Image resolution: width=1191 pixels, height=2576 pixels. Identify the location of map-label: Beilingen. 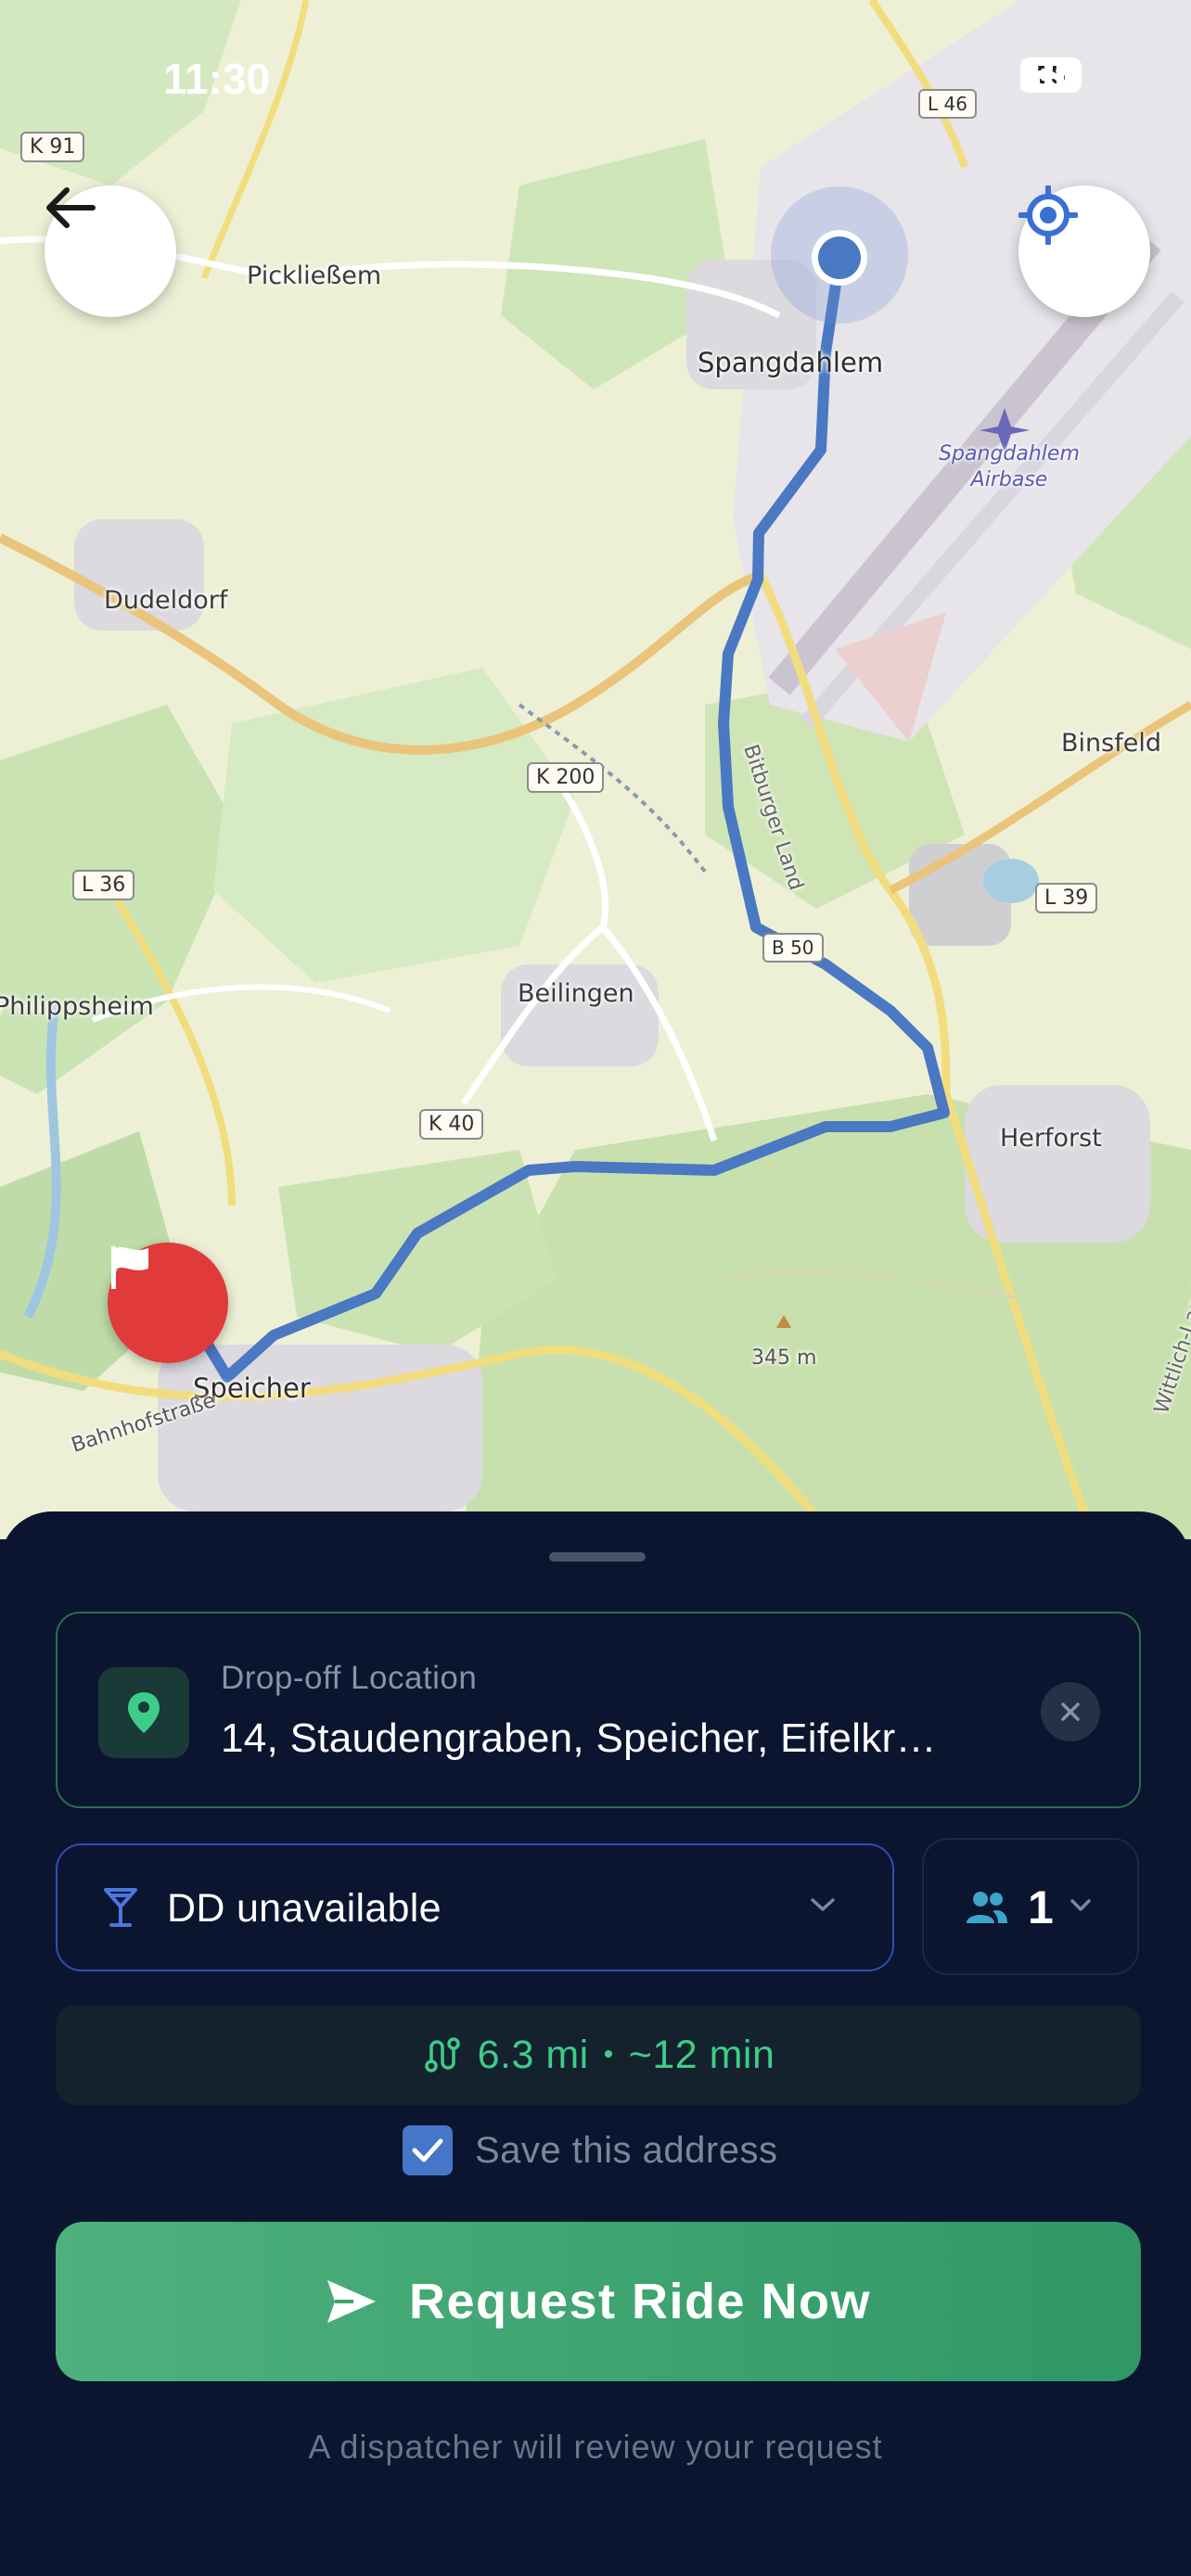
(576, 993).